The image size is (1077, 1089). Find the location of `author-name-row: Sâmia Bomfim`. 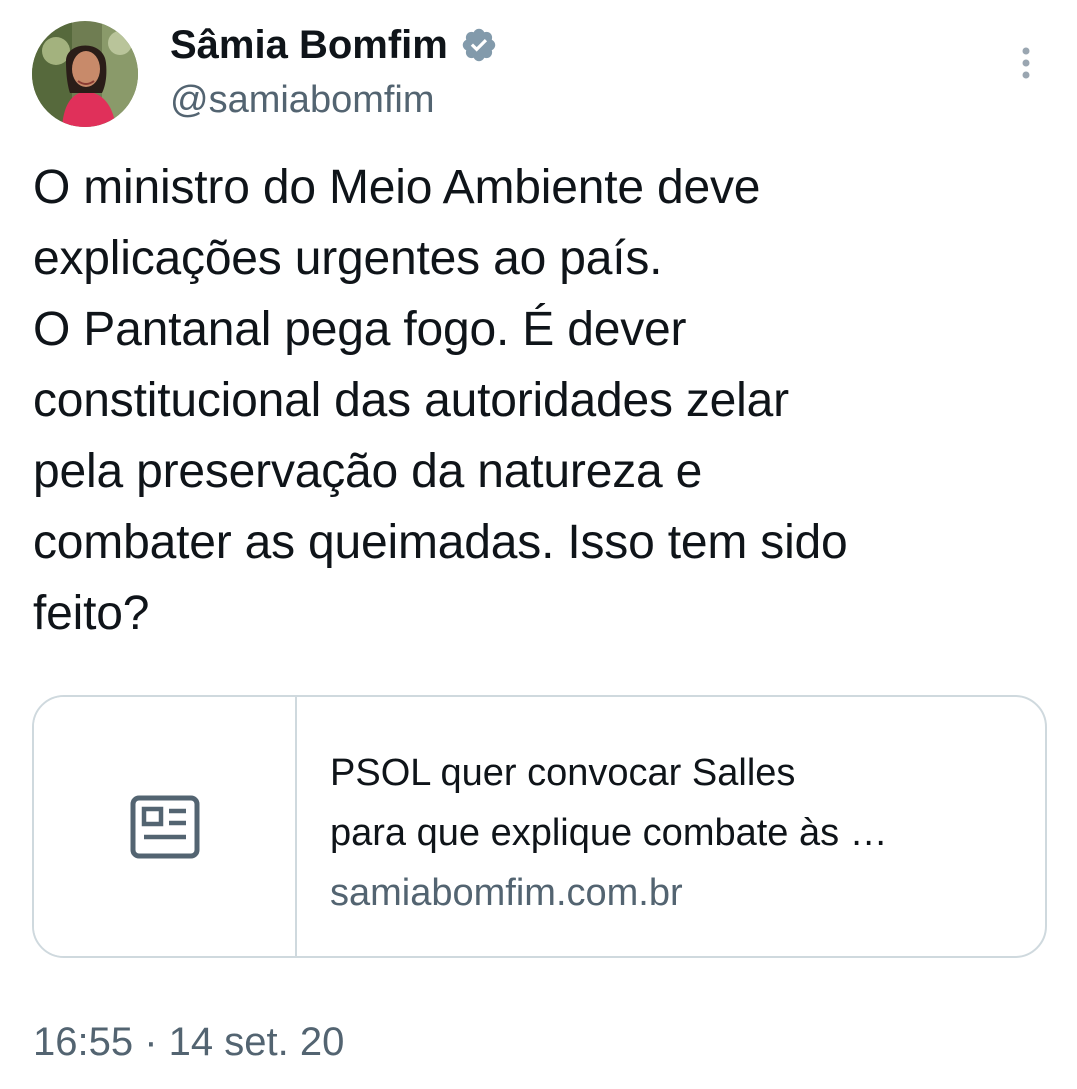

author-name-row: Sâmia Bomfim is located at coordinates (334, 45).